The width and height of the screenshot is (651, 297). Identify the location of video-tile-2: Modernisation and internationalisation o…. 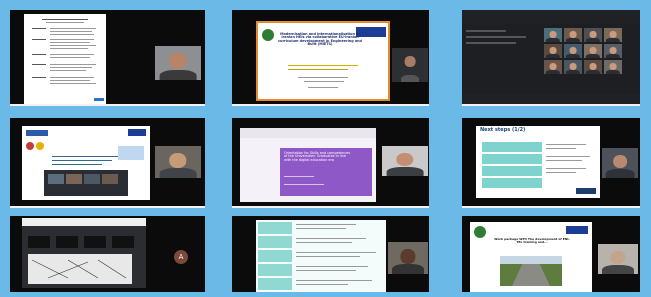
(330, 58).